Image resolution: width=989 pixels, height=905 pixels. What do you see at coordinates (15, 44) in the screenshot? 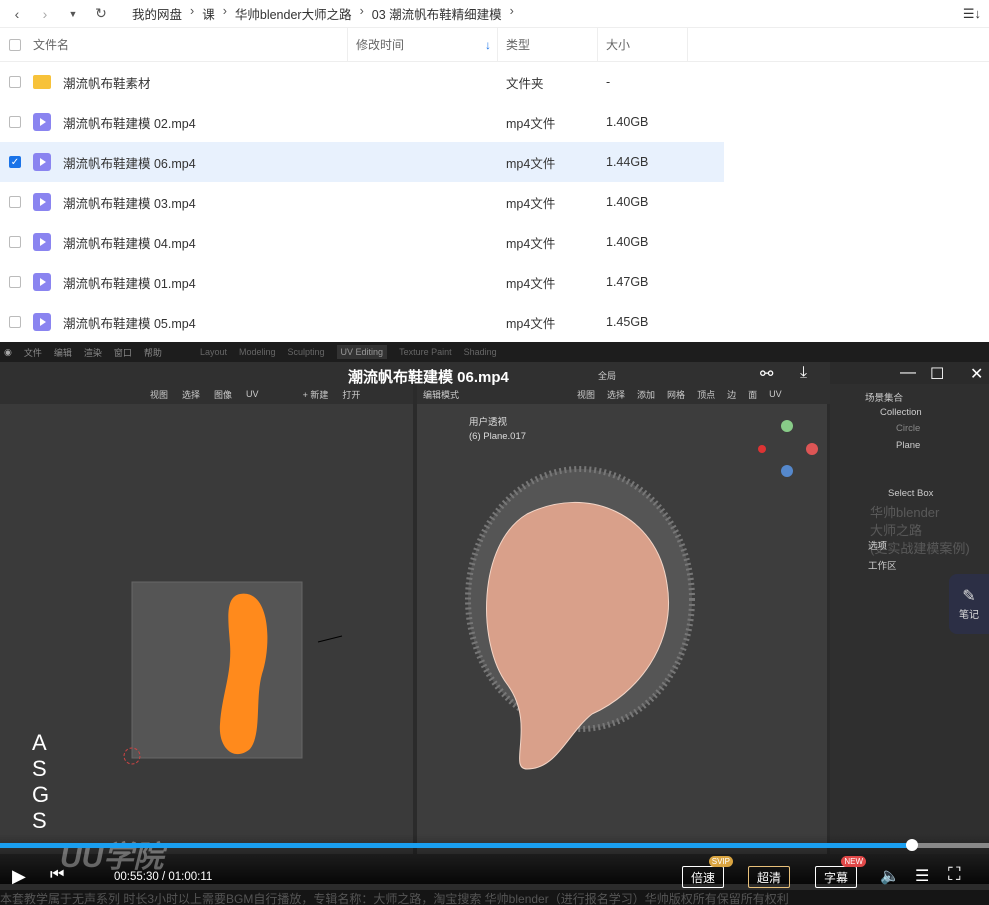
I see `select-all-checkbox` at bounding box center [15, 44].